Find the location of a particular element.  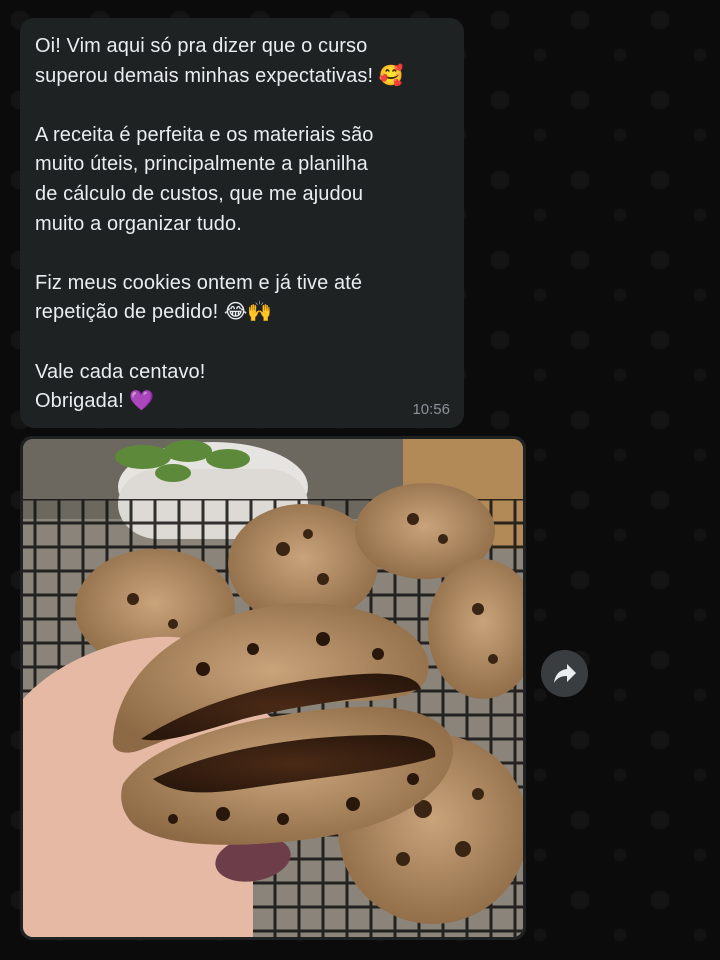

forward-arrow-icon is located at coordinates (564, 673).